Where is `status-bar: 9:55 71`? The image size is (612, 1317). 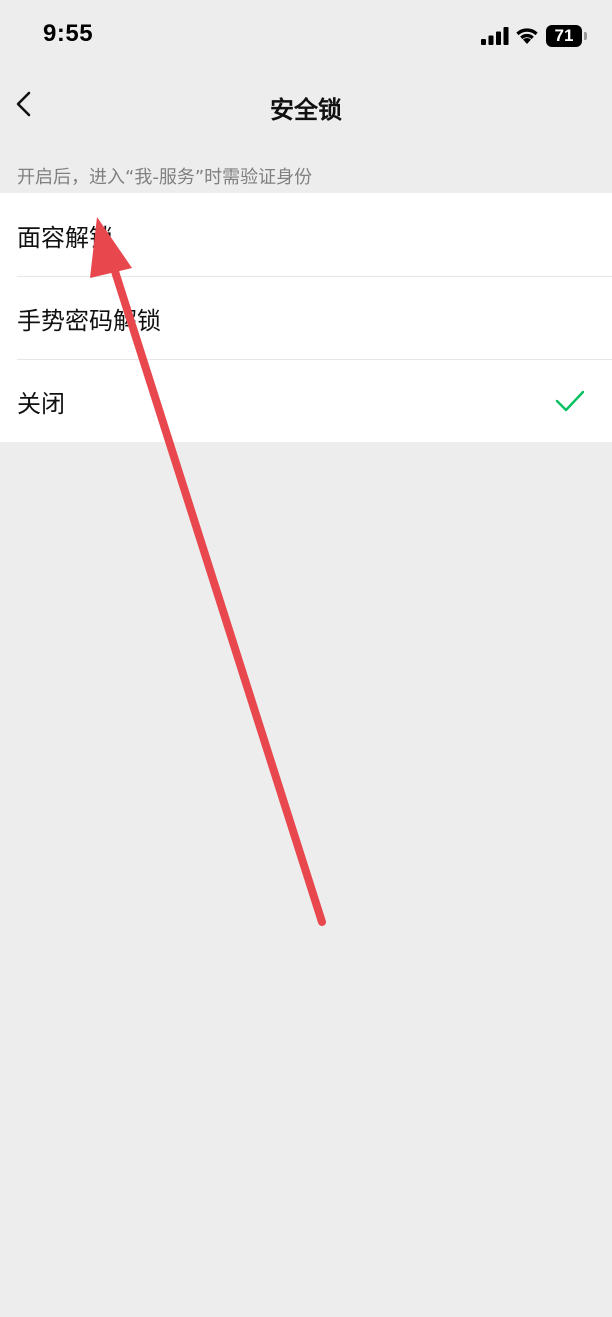
status-bar: 9:55 71 is located at coordinates (306, 35).